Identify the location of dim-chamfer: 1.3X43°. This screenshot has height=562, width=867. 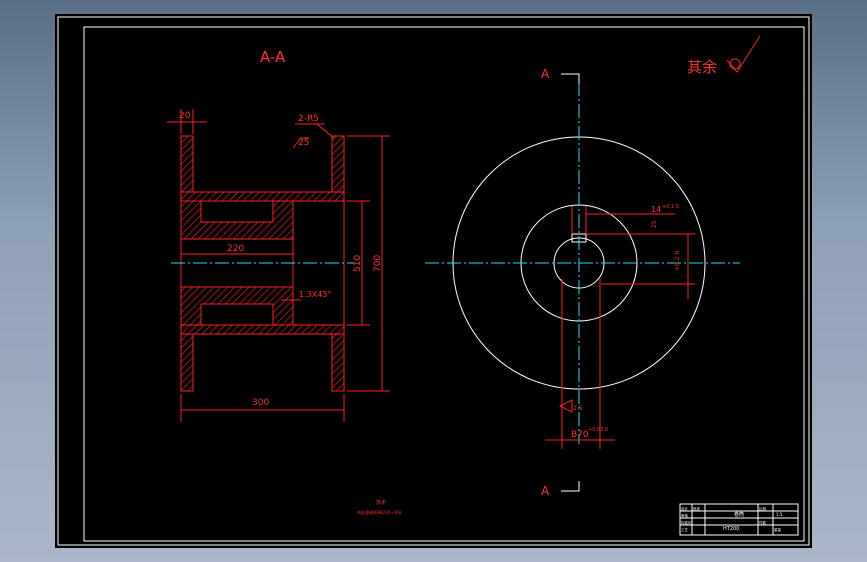
(315, 294).